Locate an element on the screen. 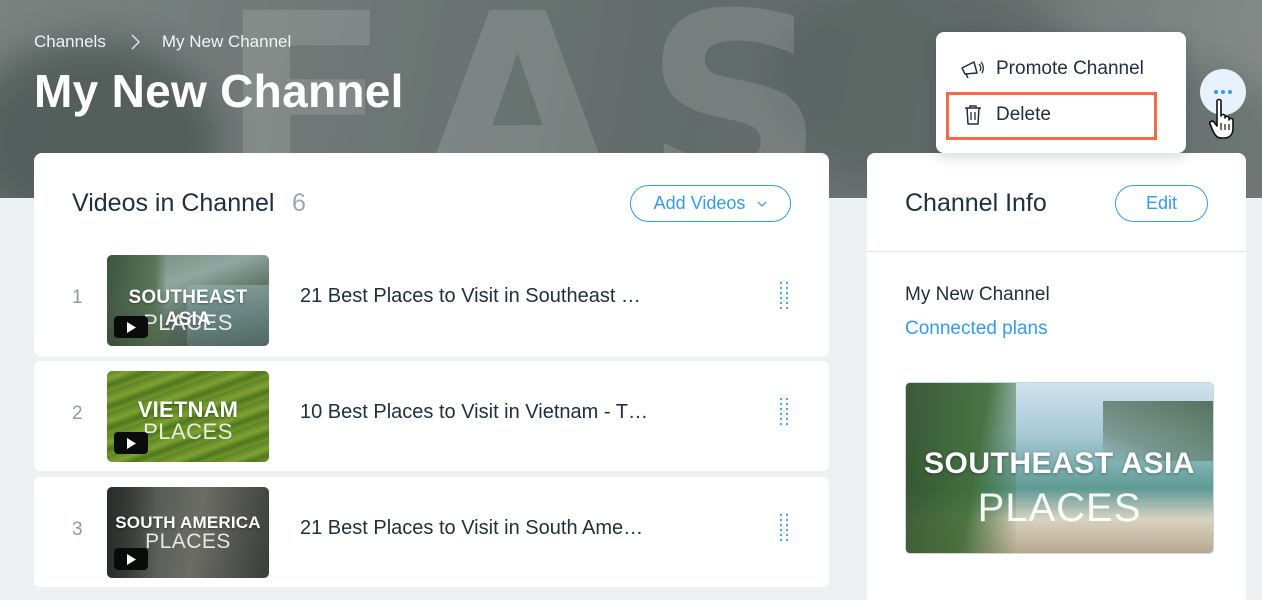  video-index: 2 is located at coordinates (77, 413).